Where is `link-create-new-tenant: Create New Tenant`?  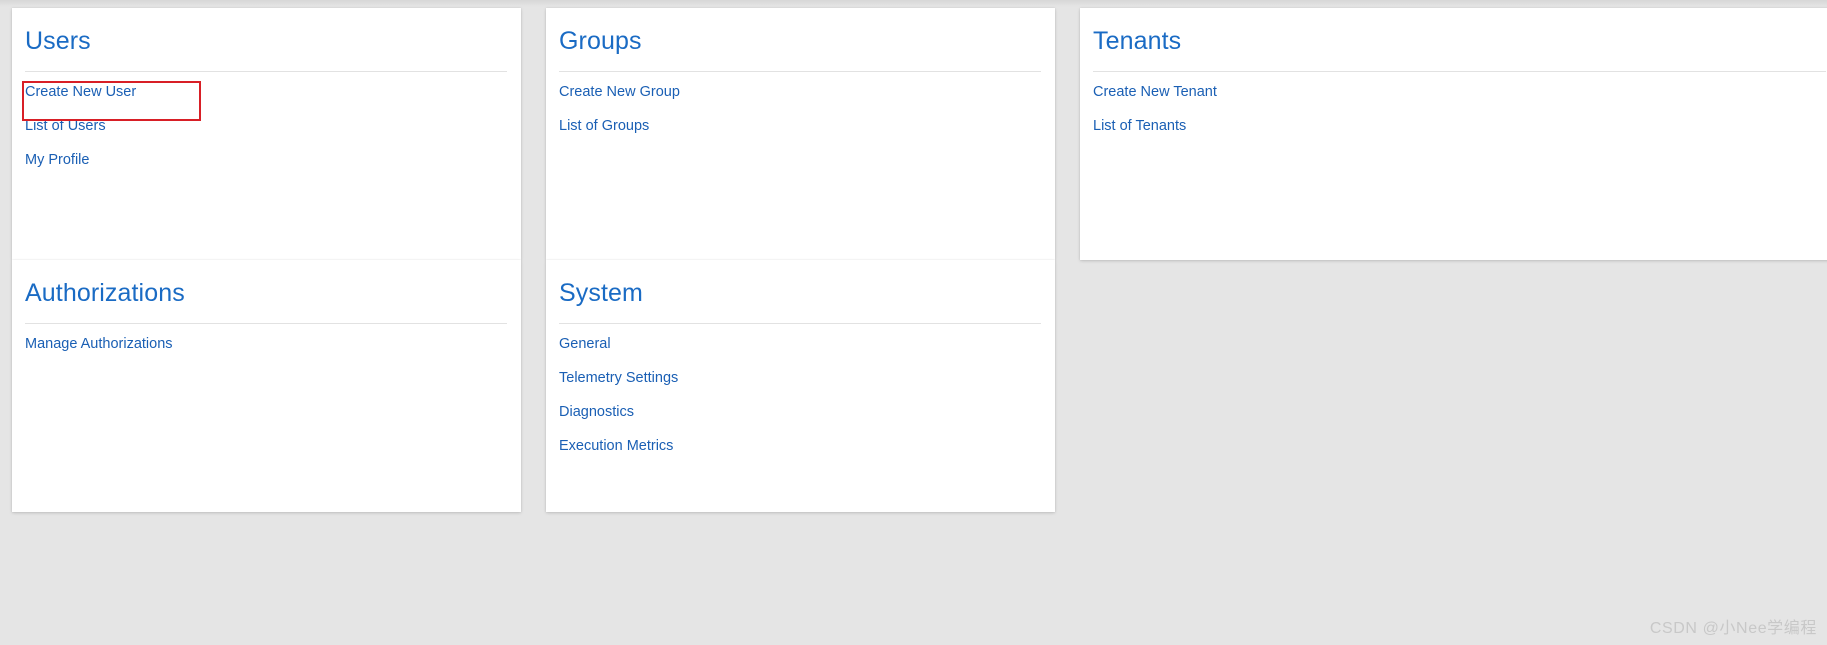 link-create-new-tenant: Create New Tenant is located at coordinates (1155, 92).